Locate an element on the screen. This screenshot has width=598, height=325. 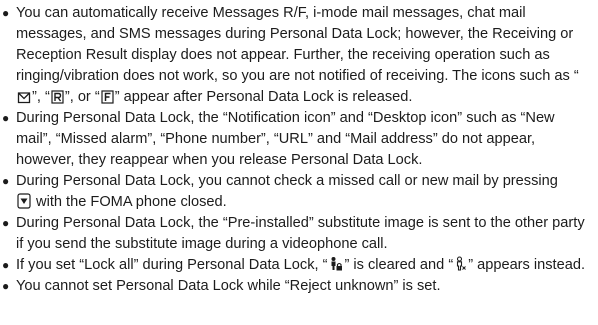
f-icon is located at coordinates (107, 97).